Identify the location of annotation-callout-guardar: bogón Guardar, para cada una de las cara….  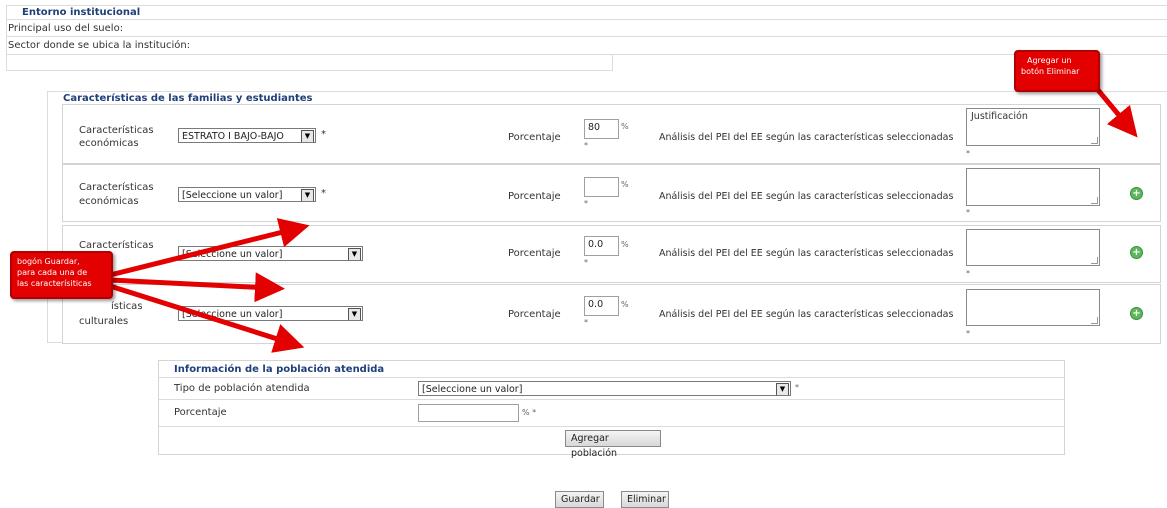
(61, 275).